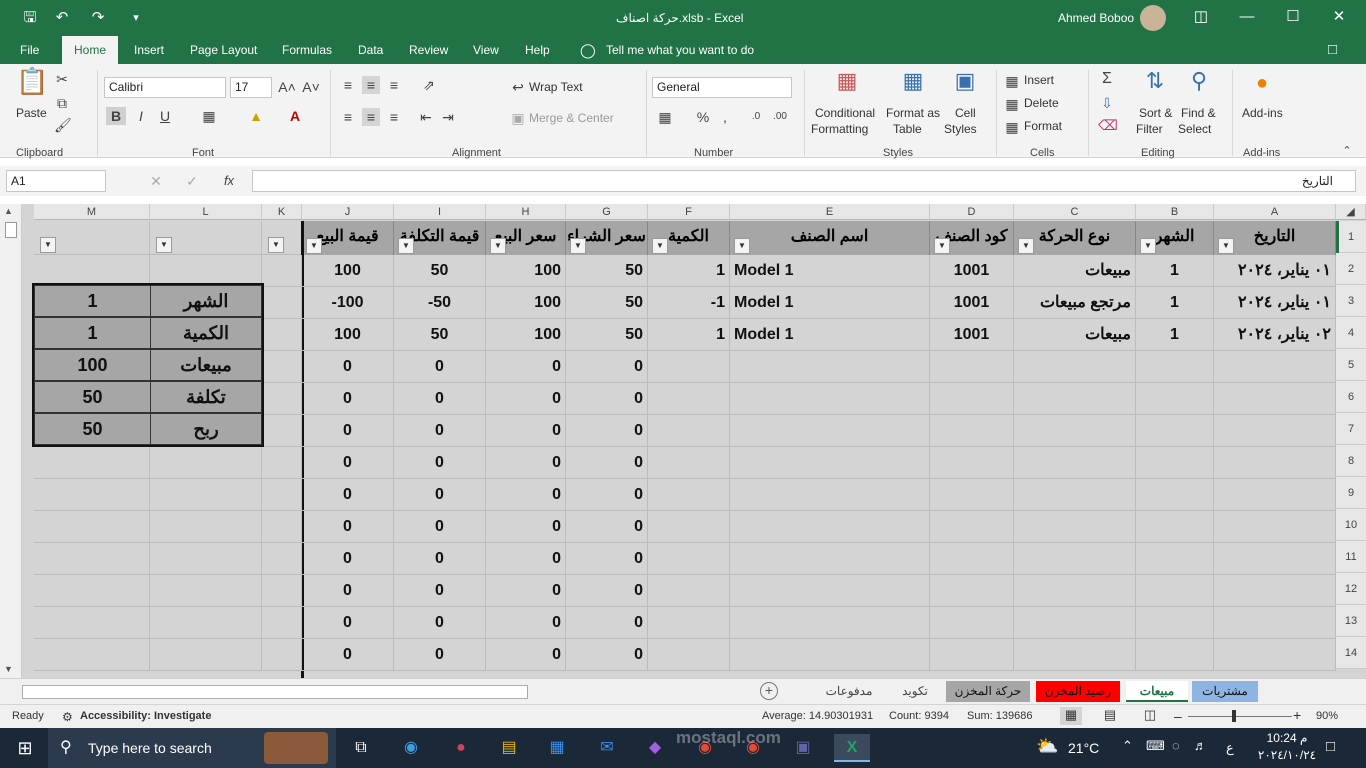 The height and width of the screenshot is (768, 1366). Describe the element at coordinates (526, 303) in the screenshot. I see `table-cell: 100` at that location.